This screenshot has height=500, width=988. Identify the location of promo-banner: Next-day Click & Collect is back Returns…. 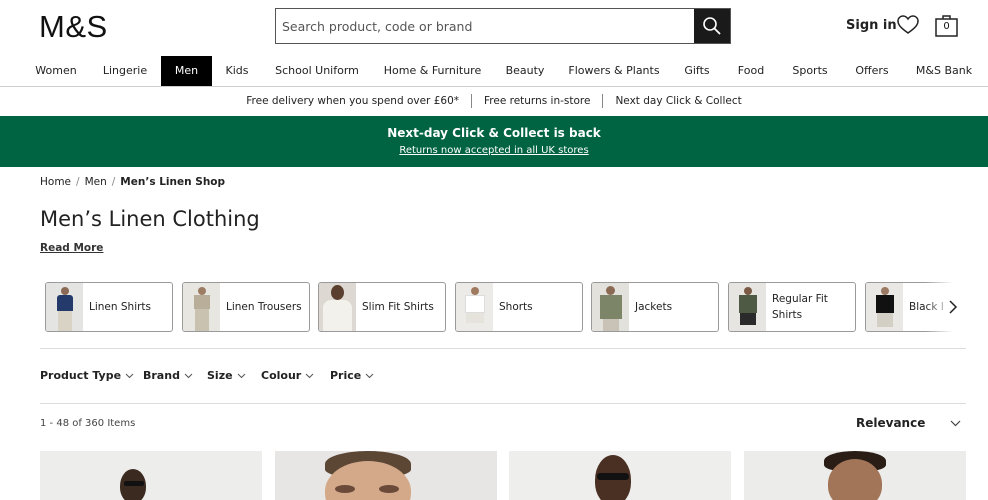
(494, 141).